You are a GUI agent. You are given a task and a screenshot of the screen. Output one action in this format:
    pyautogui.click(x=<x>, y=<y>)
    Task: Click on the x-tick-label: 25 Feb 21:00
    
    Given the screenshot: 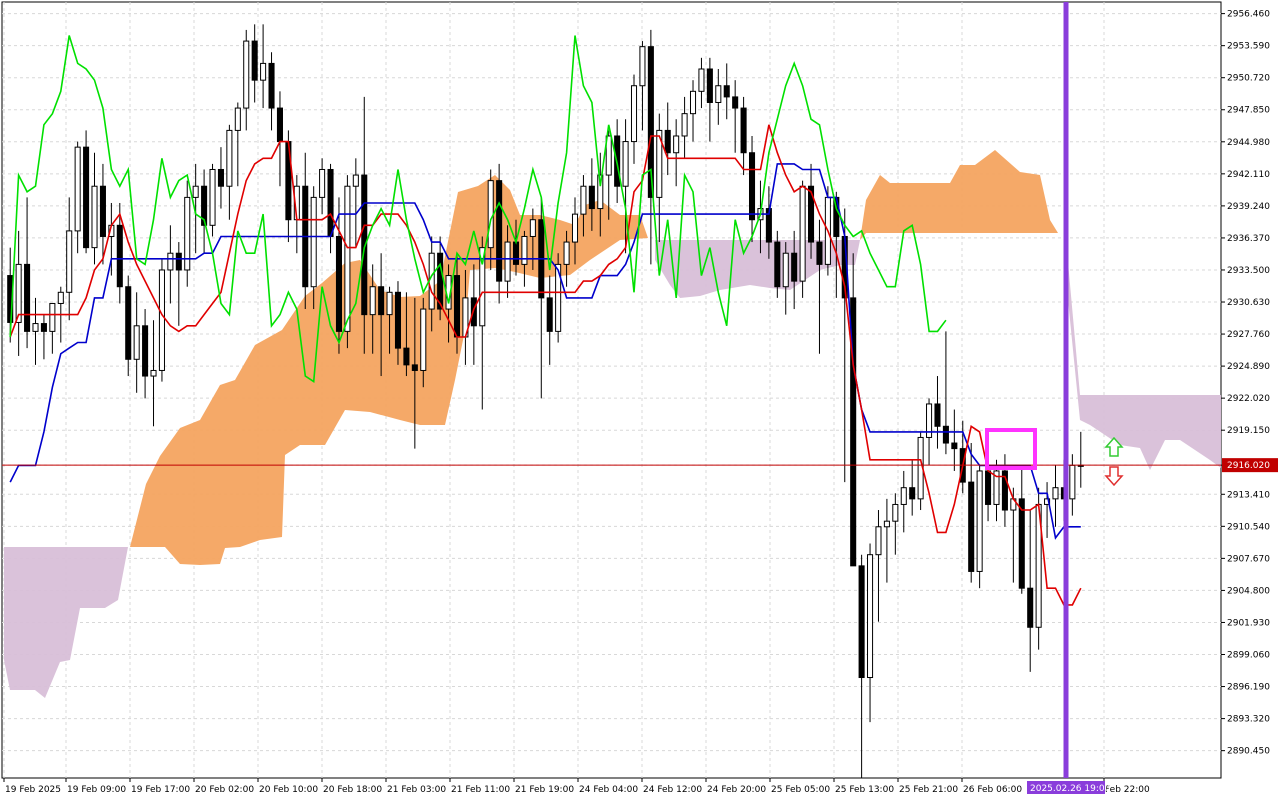 What is the action you would take?
    pyautogui.click(x=928, y=790)
    